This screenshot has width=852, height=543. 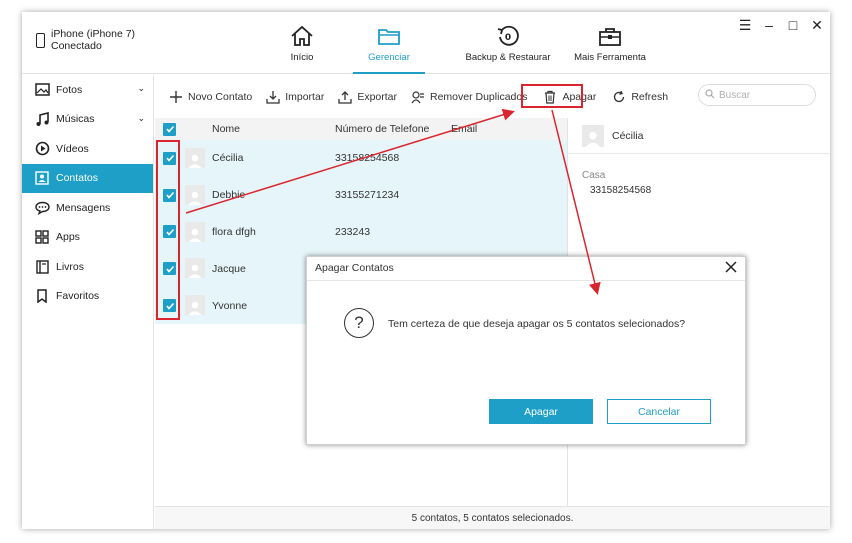 I want to click on photo-icon, so click(x=42, y=90).